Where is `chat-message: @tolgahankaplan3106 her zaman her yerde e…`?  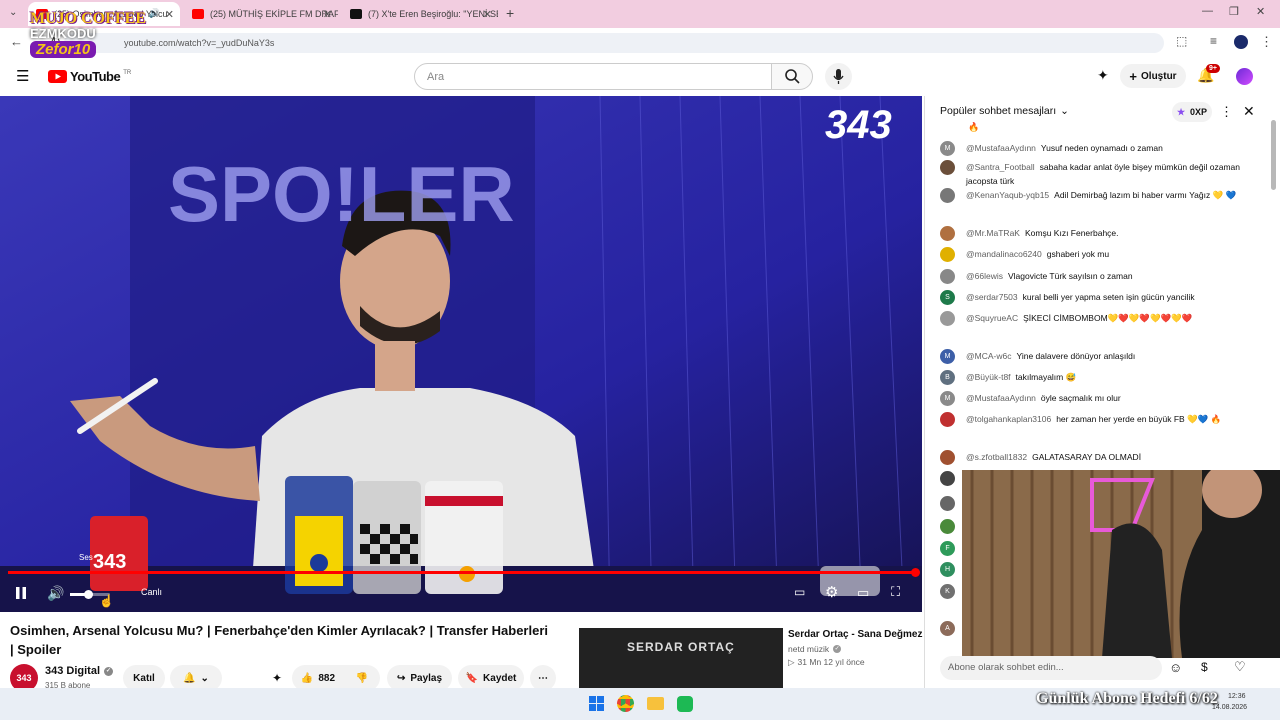 chat-message: @tolgahankaplan3106 her zaman her yerde e… is located at coordinates (1090, 419).